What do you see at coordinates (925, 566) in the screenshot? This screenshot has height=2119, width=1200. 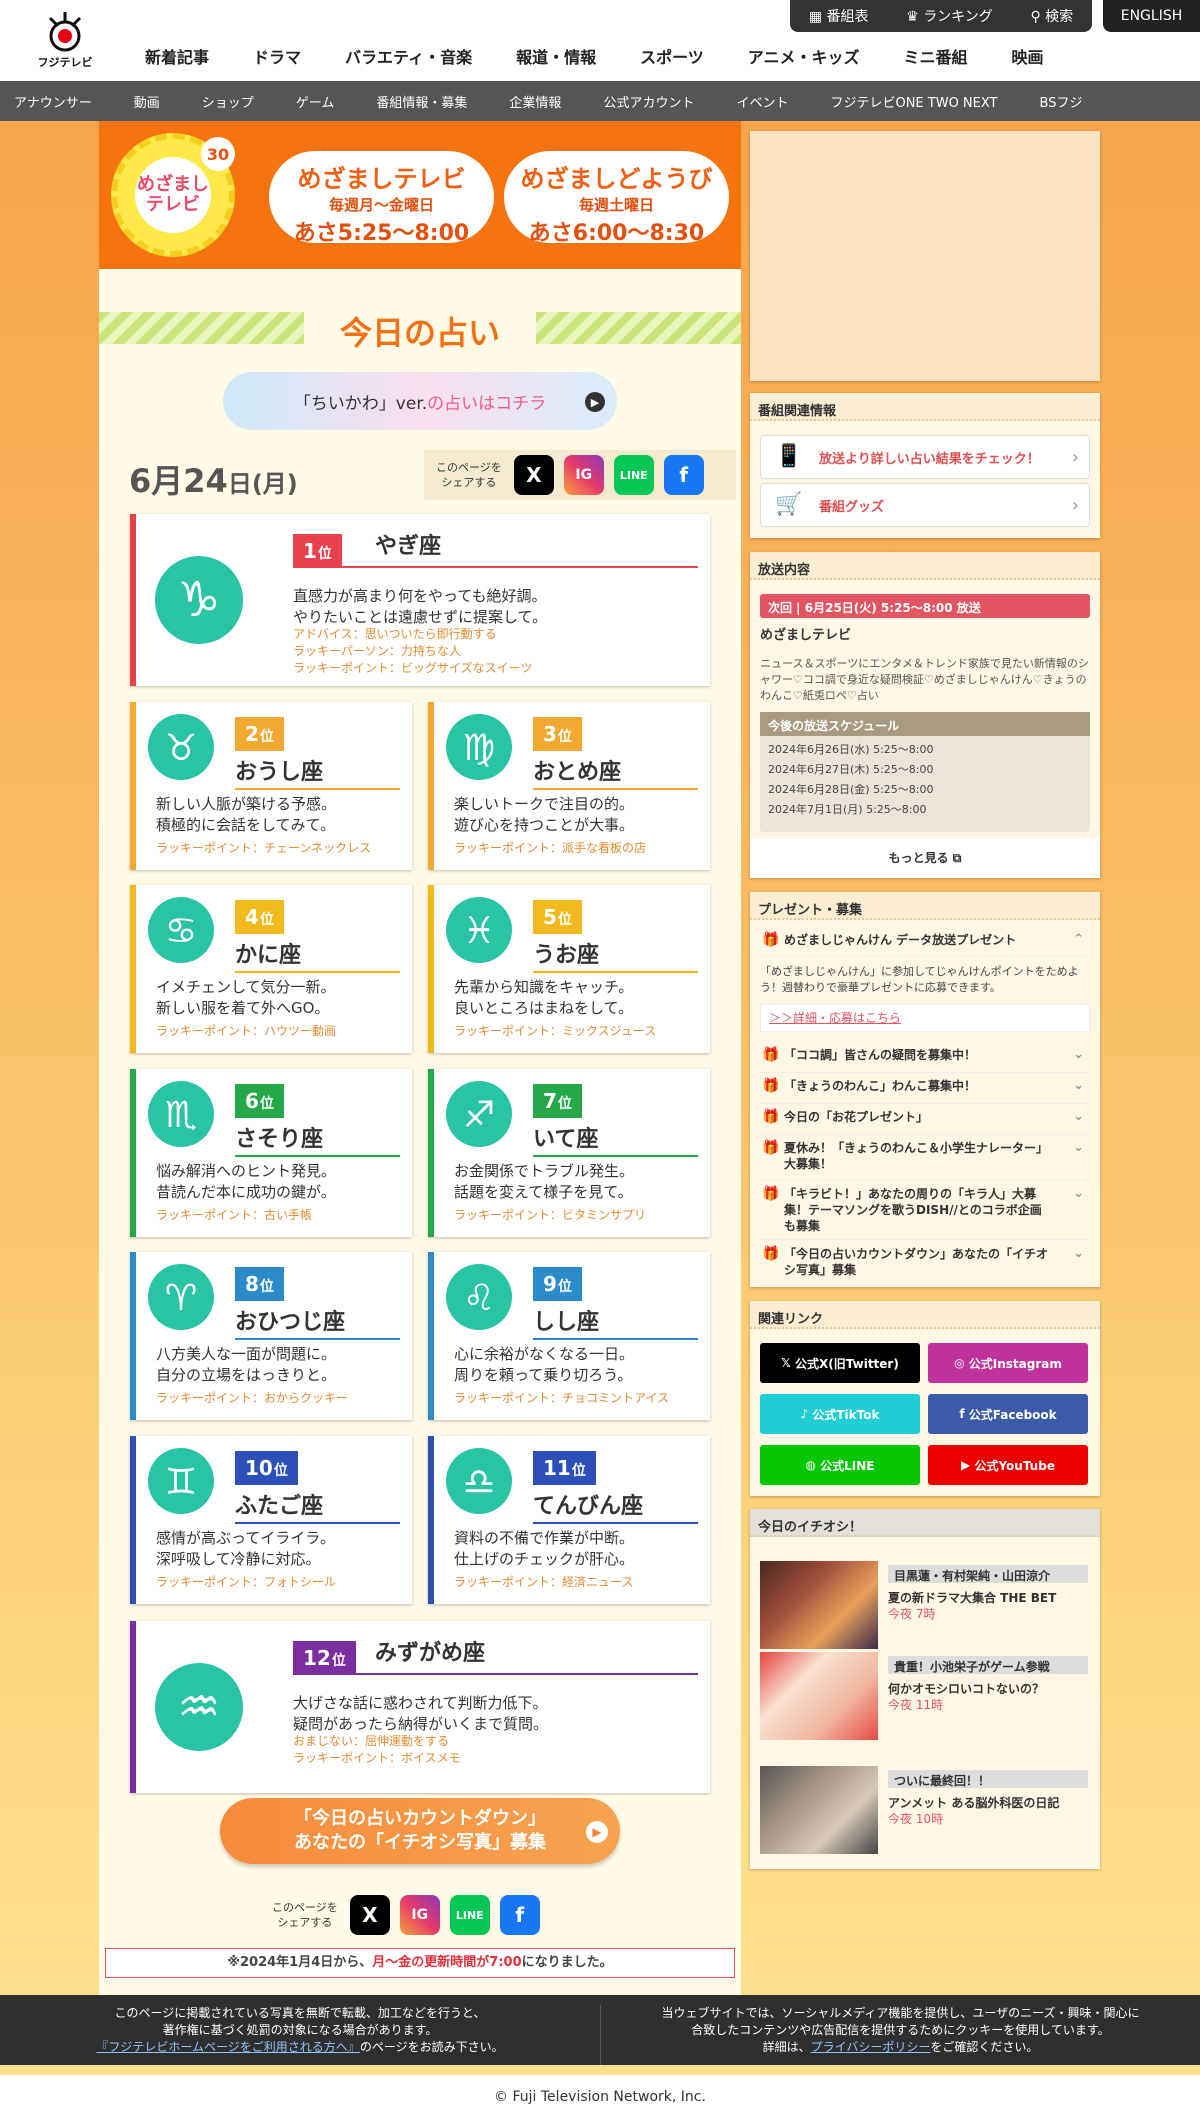 I see `broadcast-title: 放送内容` at bounding box center [925, 566].